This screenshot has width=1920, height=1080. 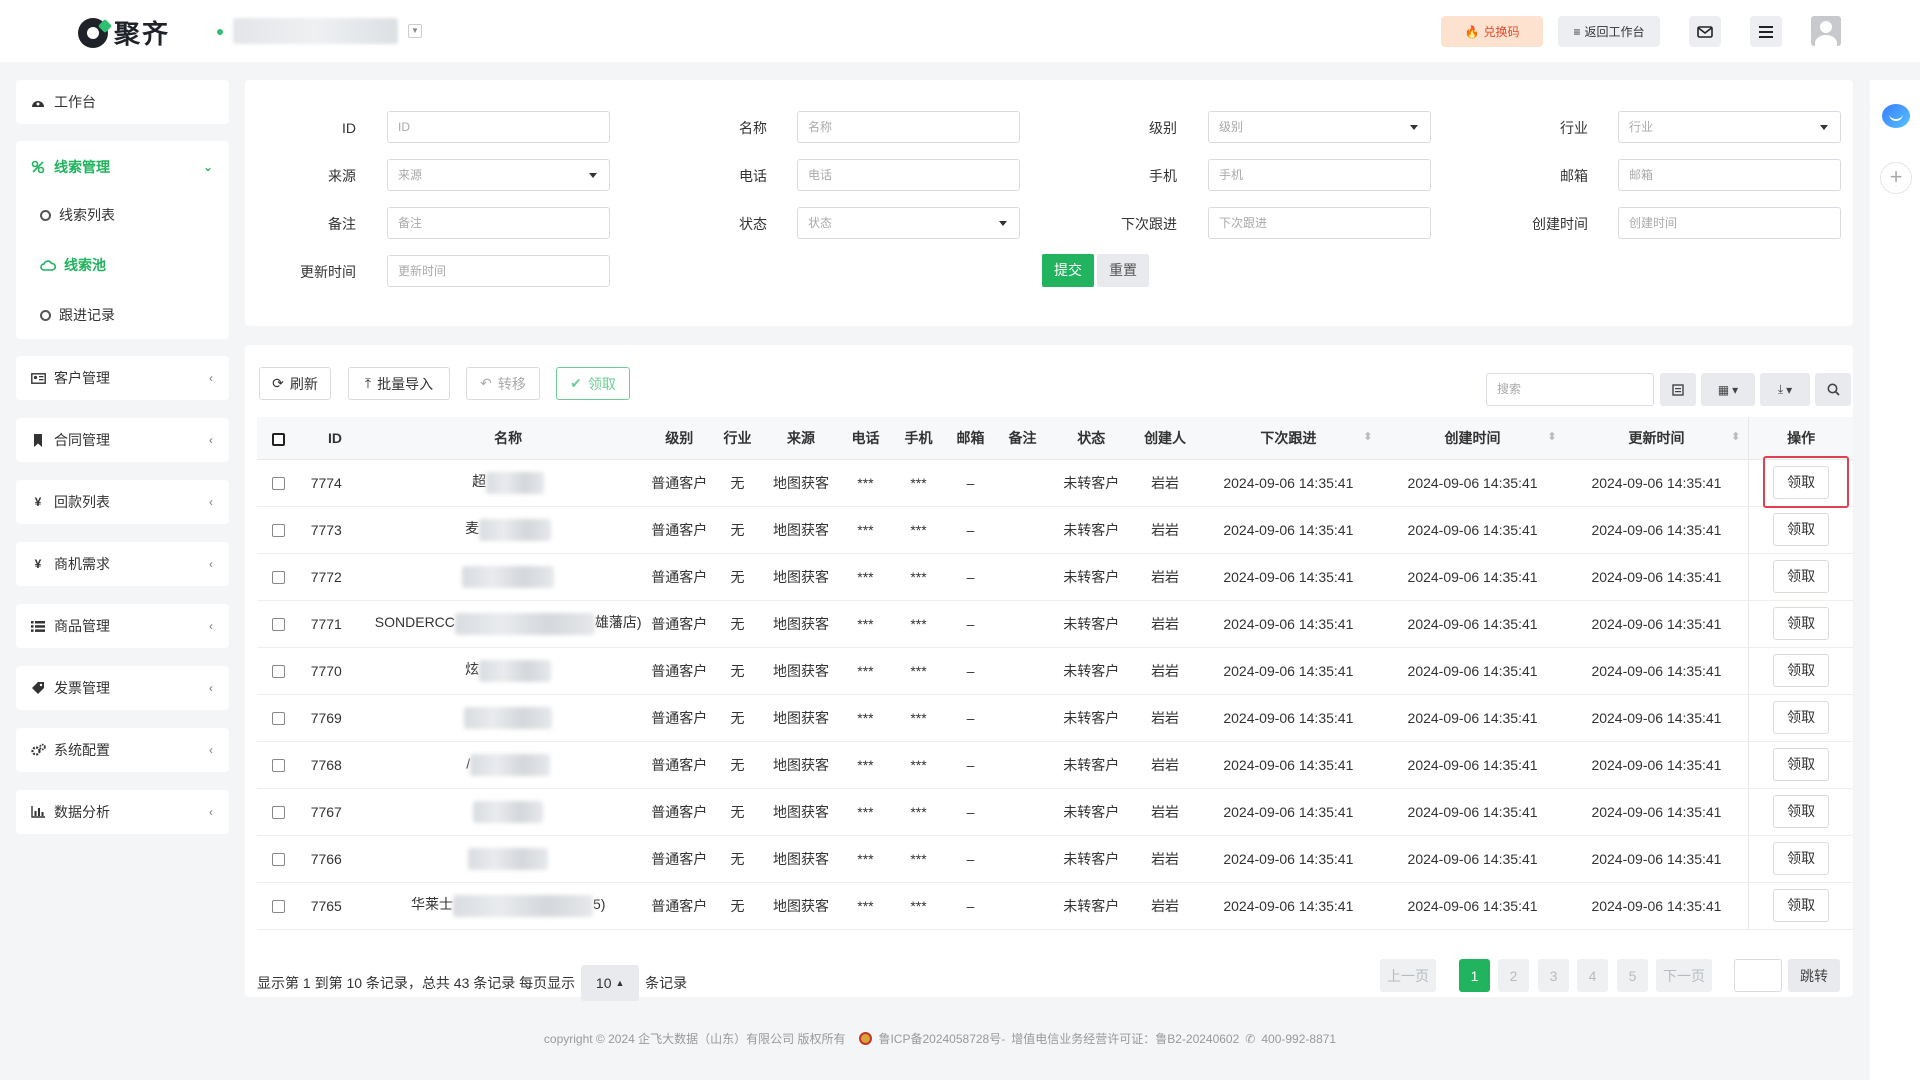 What do you see at coordinates (1826, 31) in the screenshot?
I see `user-avatar` at bounding box center [1826, 31].